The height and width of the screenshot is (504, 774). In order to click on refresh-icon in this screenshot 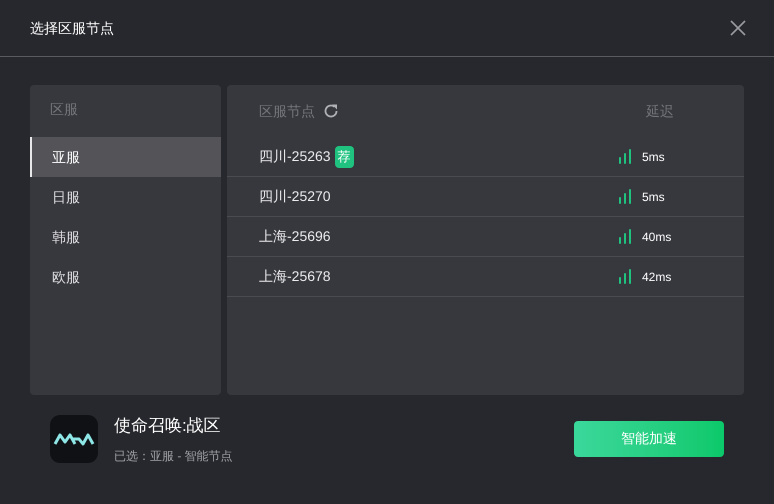, I will do `click(331, 111)`.